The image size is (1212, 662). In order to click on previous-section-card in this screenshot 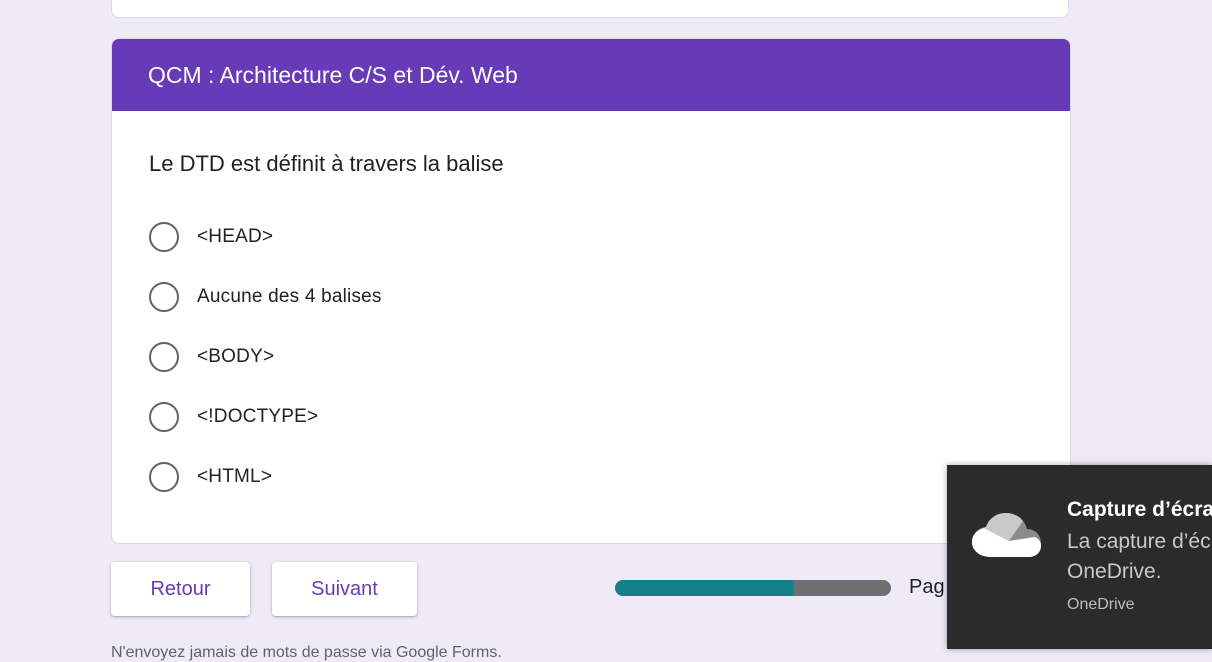, I will do `click(590, 9)`.